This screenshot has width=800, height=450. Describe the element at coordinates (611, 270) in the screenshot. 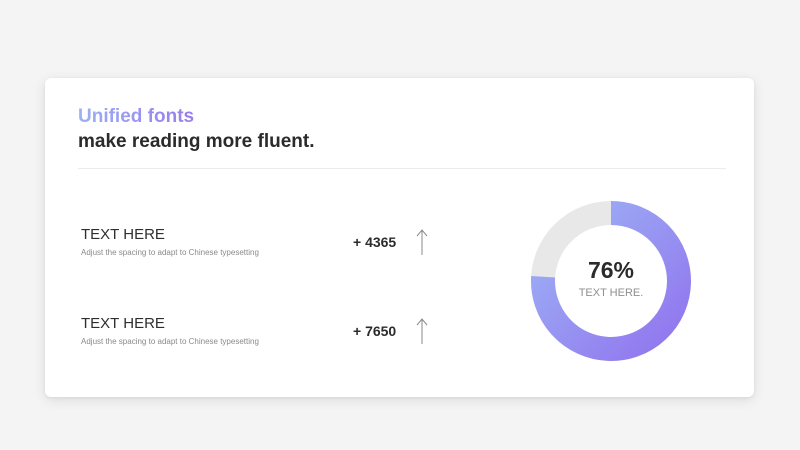

I see `donut-value: 76%` at that location.